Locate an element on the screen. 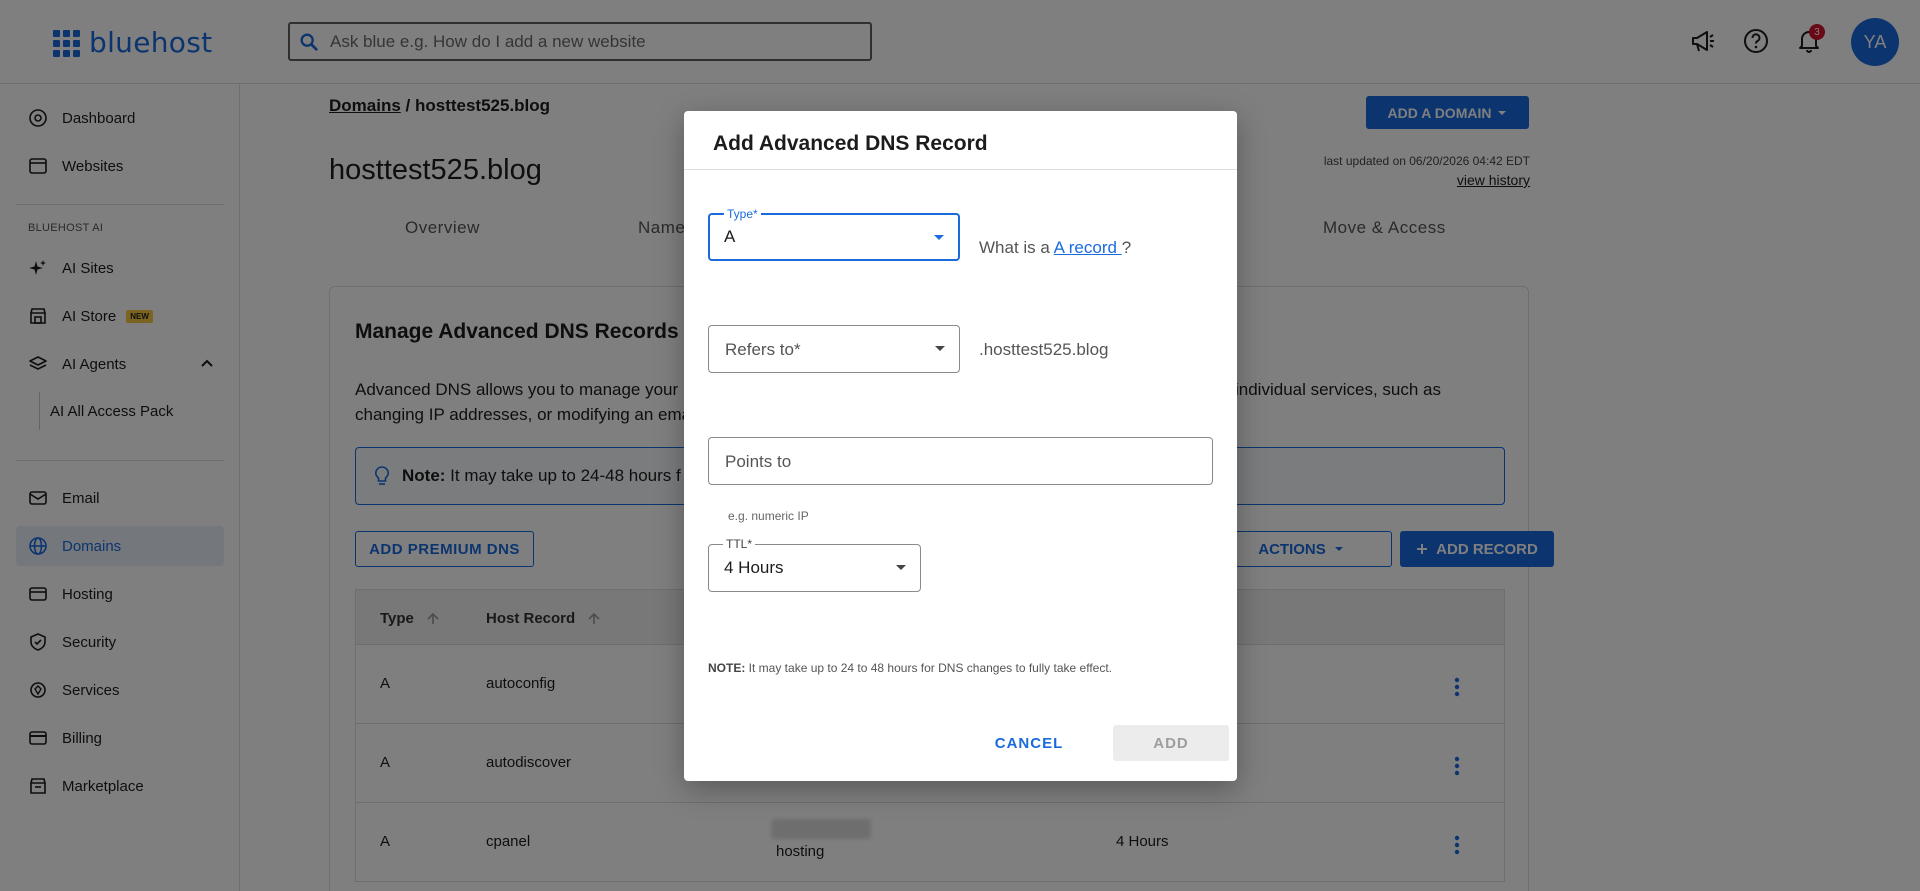 The image size is (1920, 891). a-record-link: A record is located at coordinates (1088, 247).